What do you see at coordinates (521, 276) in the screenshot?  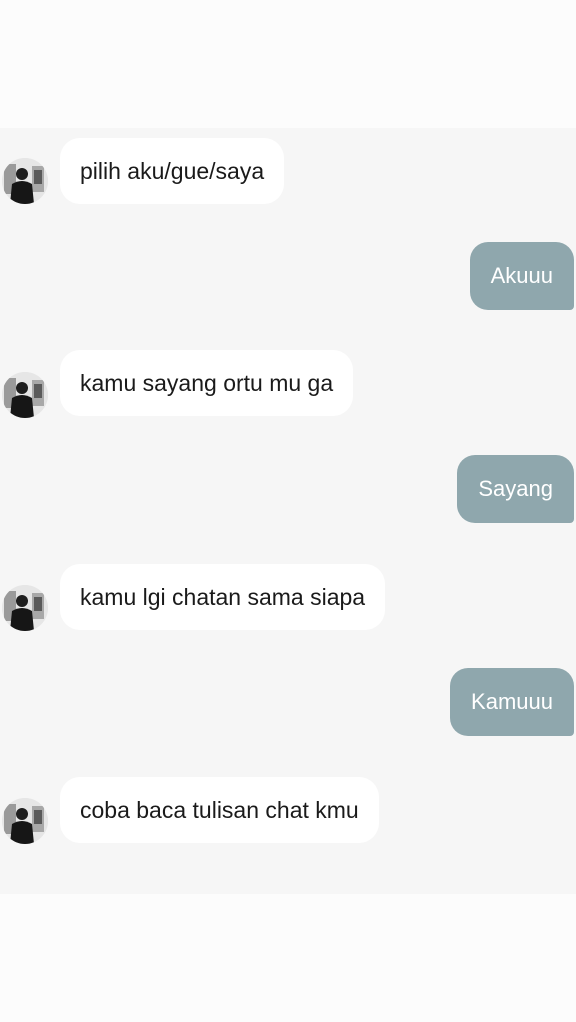 I see `outgoing-message: Akuuu` at bounding box center [521, 276].